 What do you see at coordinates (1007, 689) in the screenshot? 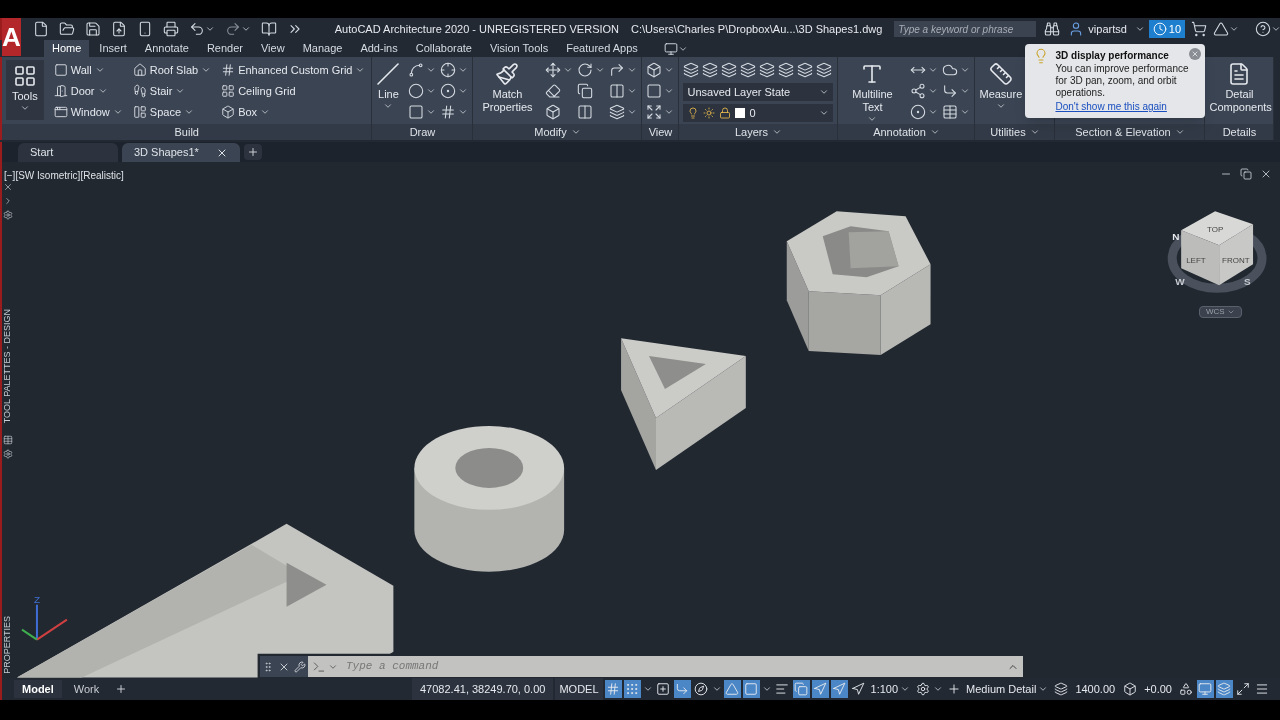
I see `status-dropdown: Medium Detail` at bounding box center [1007, 689].